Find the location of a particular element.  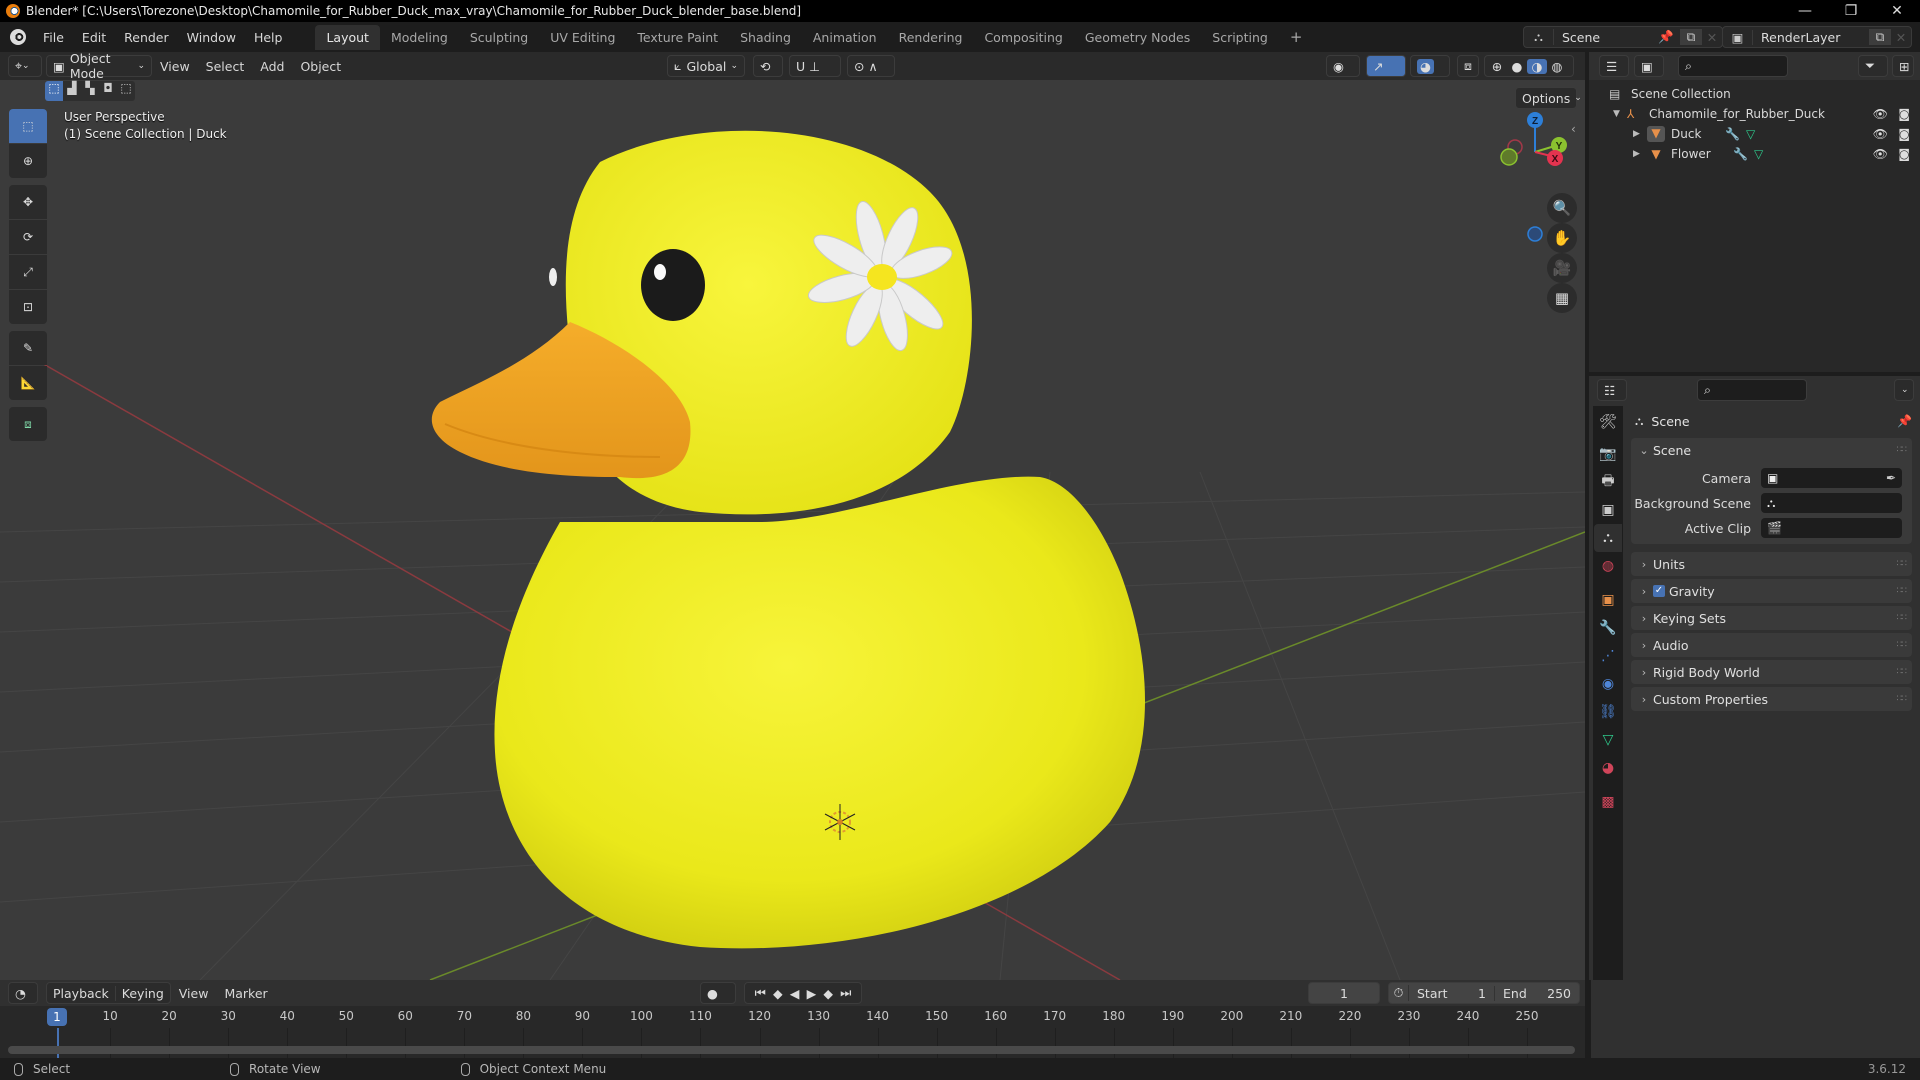

neg-z-axis-handle is located at coordinates (1535, 234).